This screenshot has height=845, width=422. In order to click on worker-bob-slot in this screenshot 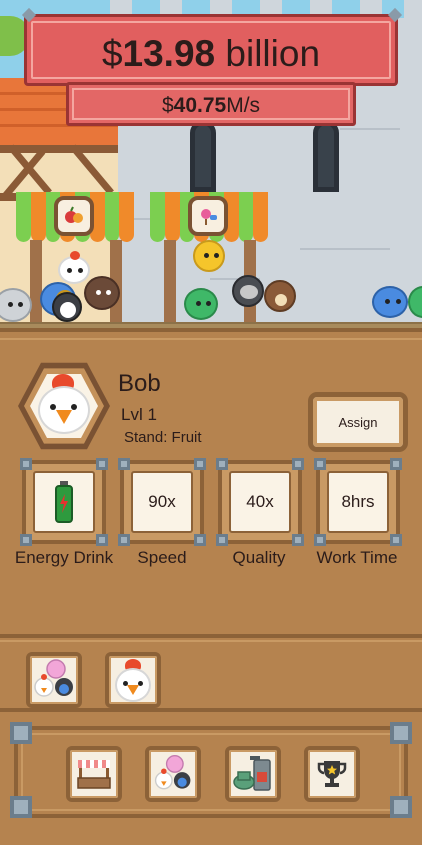, I will do `click(133, 680)`.